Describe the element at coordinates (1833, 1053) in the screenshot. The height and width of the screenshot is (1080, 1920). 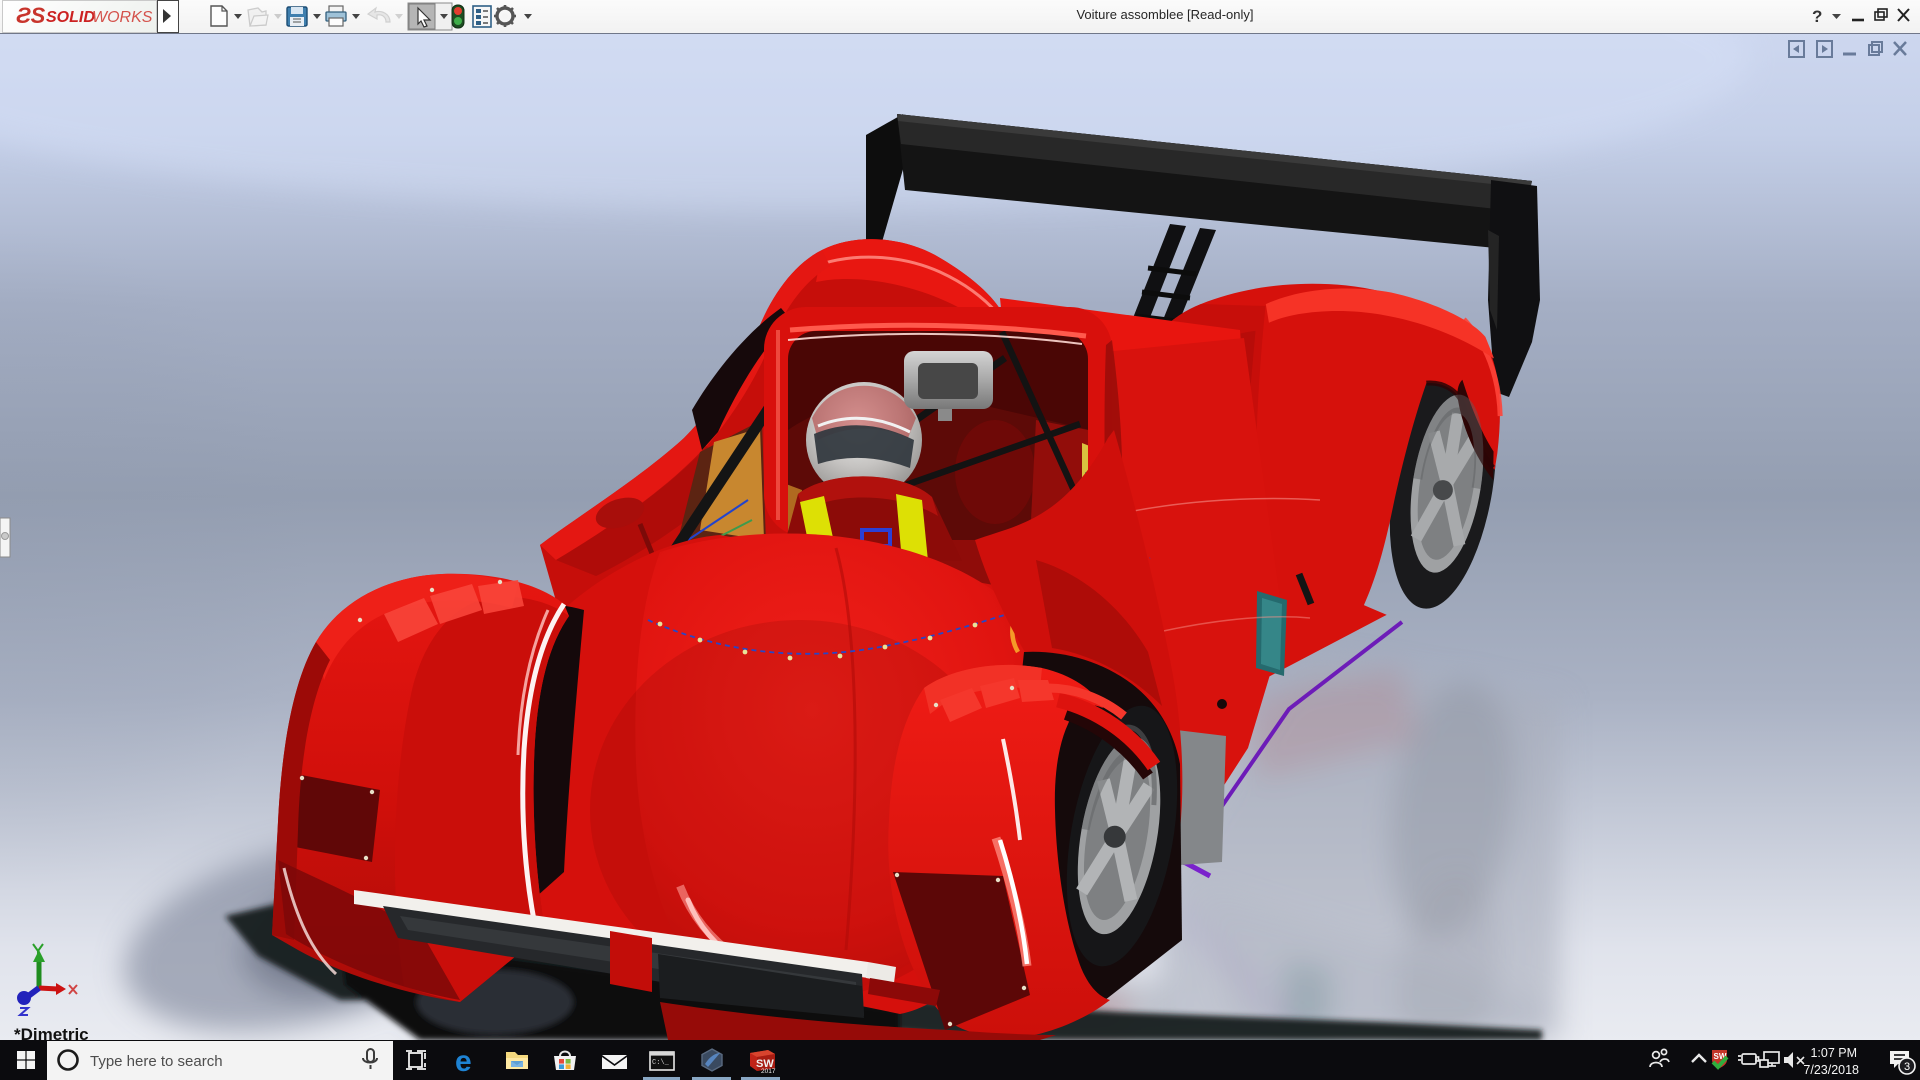
I see `svg-text: 1:07 PM` at that location.